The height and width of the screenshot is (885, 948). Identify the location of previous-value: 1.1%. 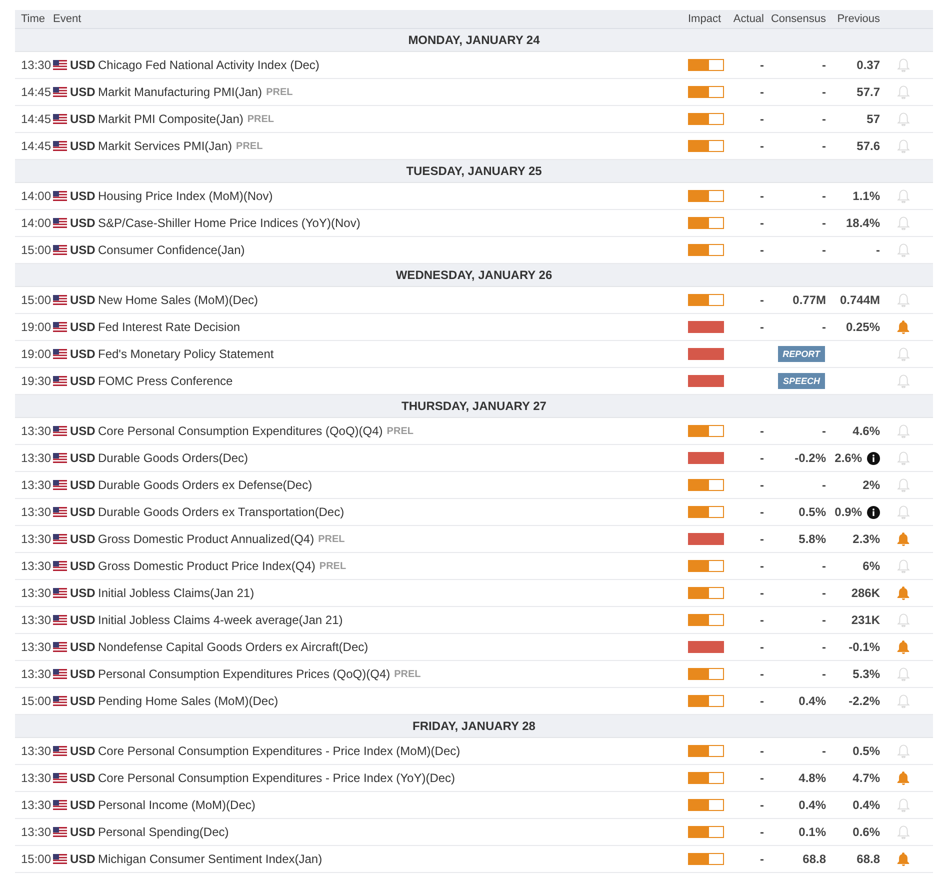
(866, 196).